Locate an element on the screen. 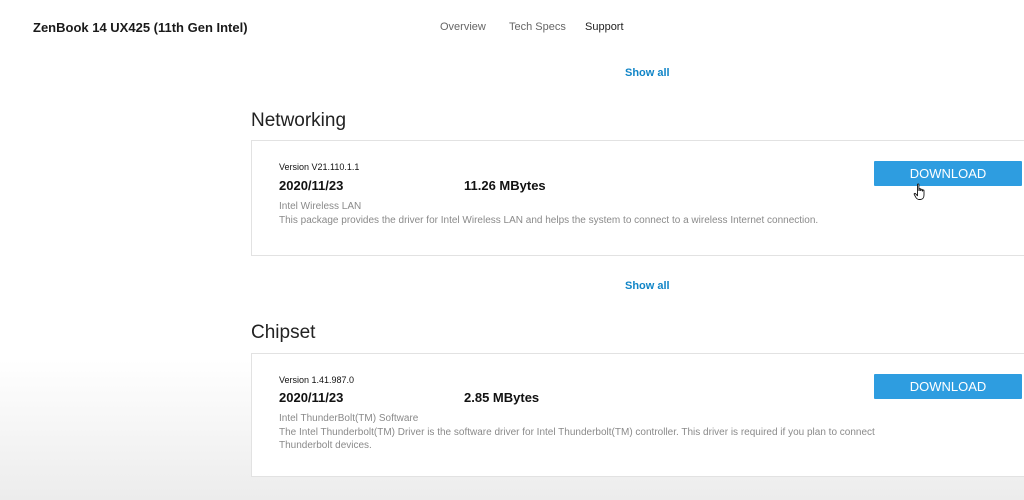 The image size is (1024, 500). product-title: ZenBook 14 UX425 (11th Gen Intel) is located at coordinates (140, 27).